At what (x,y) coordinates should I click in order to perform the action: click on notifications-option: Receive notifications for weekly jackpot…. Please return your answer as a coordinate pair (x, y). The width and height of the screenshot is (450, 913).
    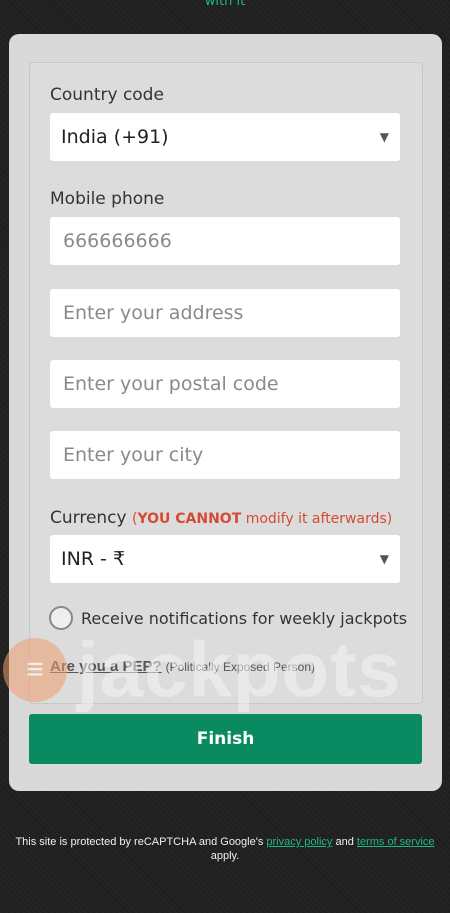
    Looking at the image, I should click on (228, 618).